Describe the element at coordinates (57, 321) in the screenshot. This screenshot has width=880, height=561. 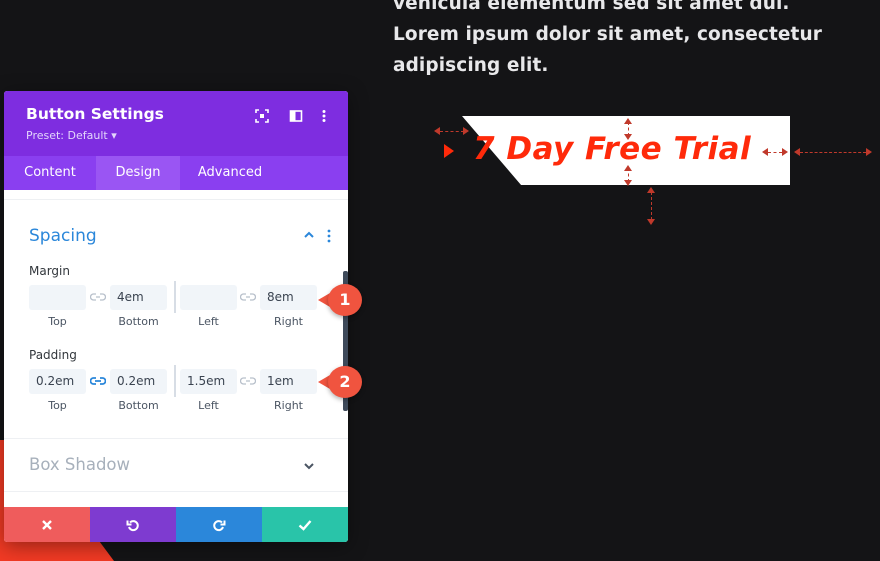
I see `margin-top-label: Top` at that location.